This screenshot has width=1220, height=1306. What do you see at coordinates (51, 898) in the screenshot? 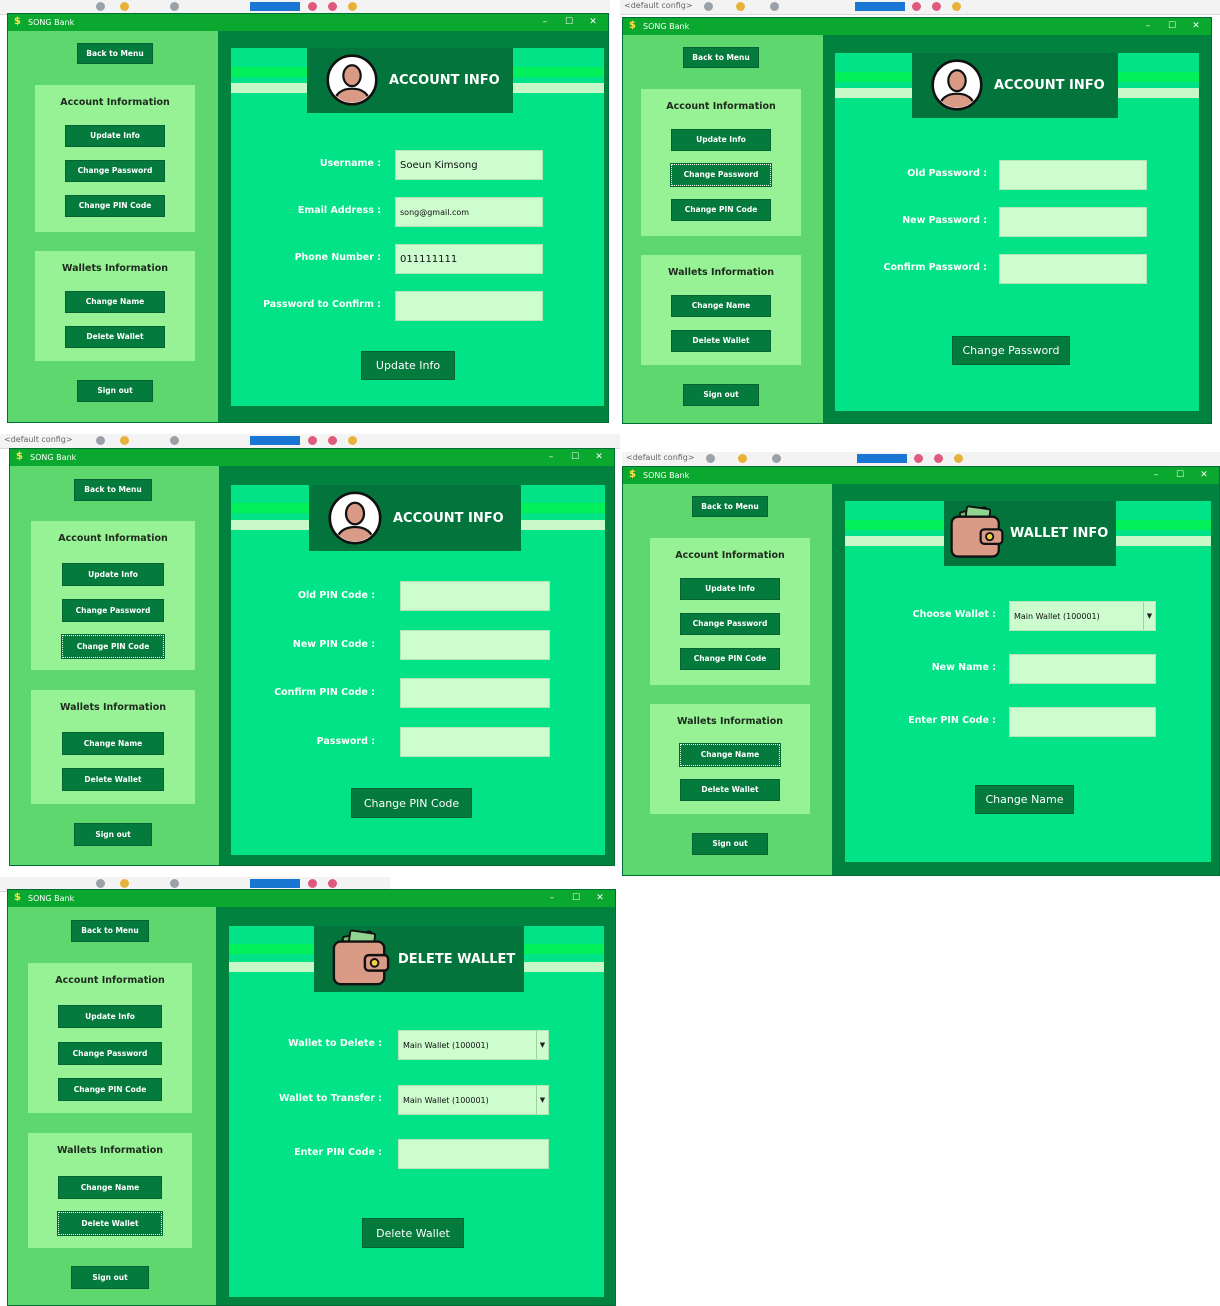
I see `window-title: SONG Bank` at bounding box center [51, 898].